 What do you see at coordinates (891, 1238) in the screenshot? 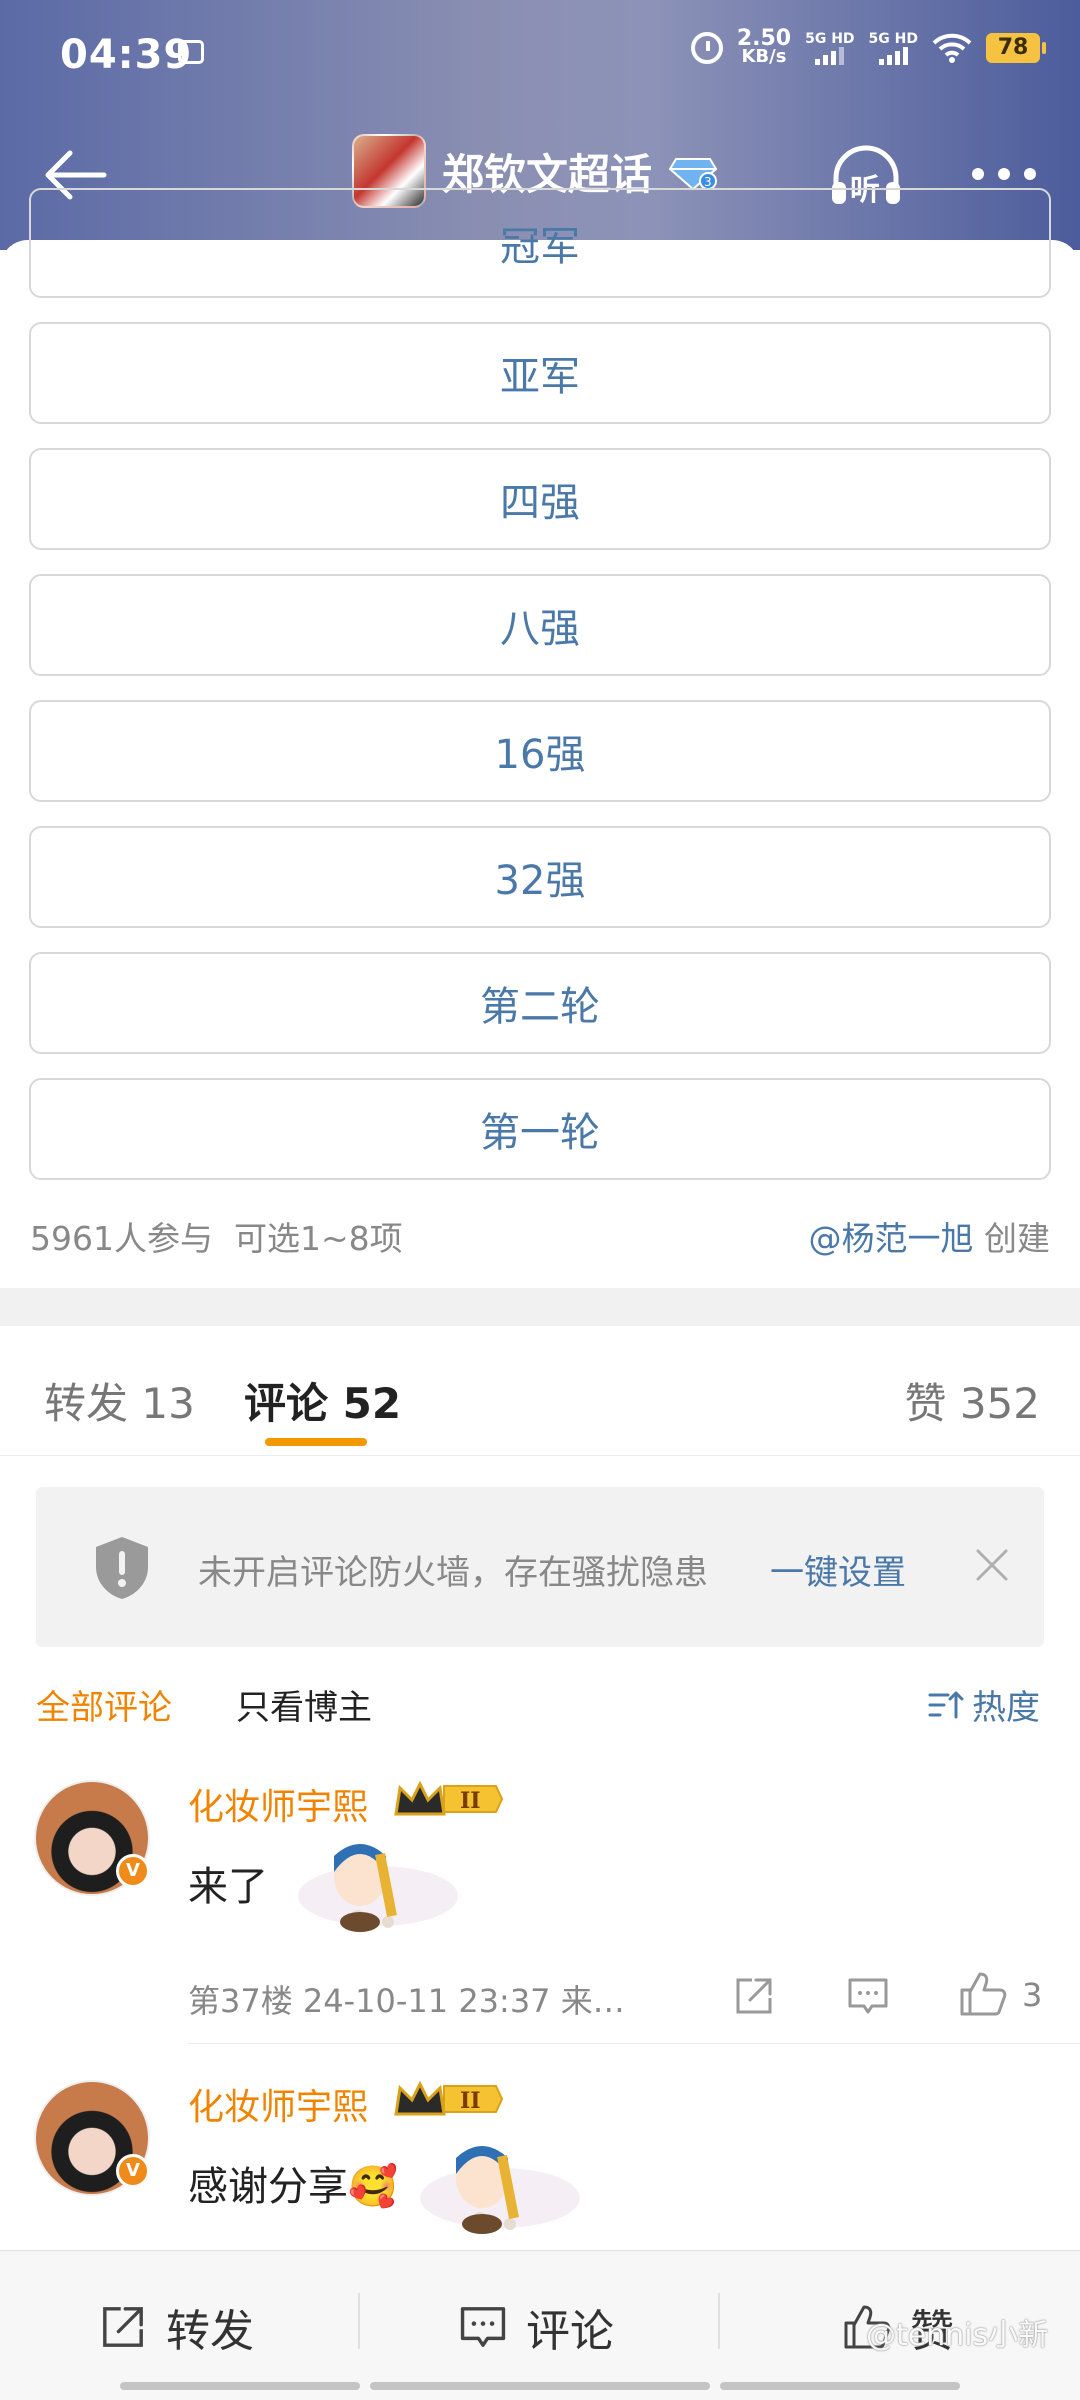
I see `creator-link: @杨范一旭` at bounding box center [891, 1238].